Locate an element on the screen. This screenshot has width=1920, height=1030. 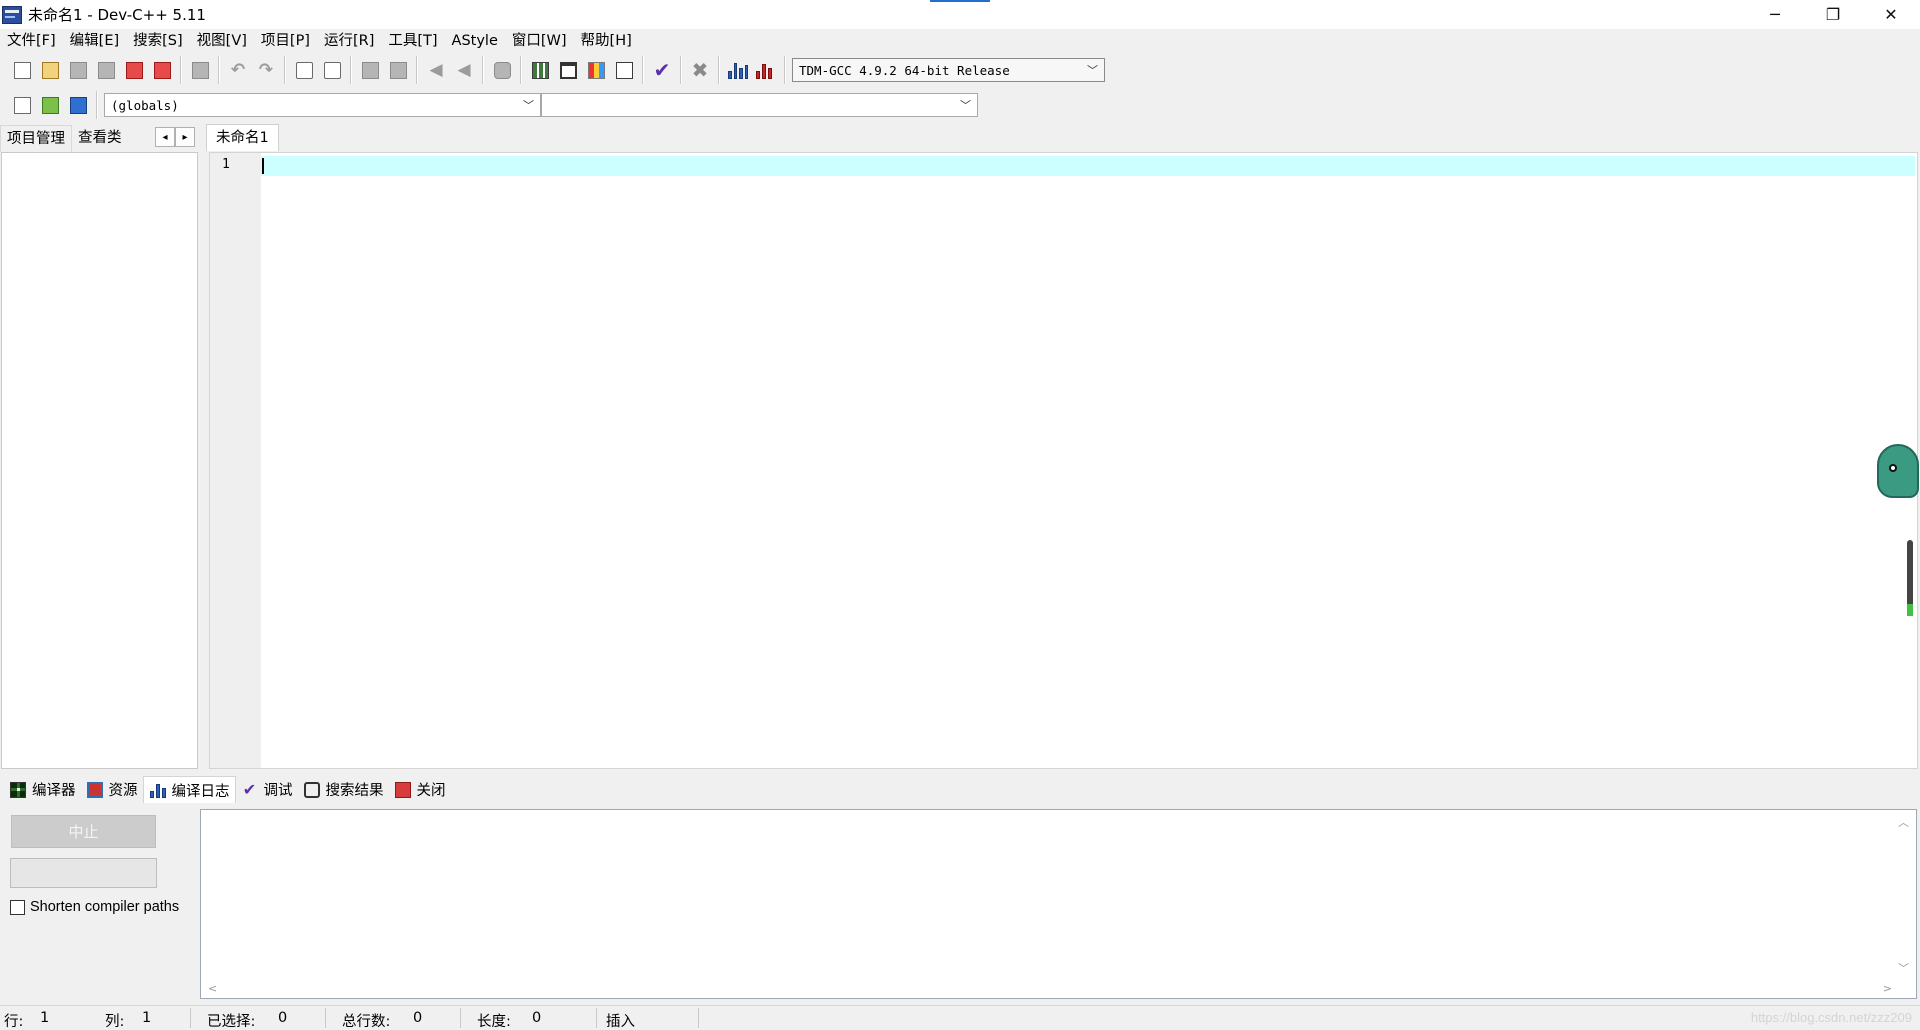
redo-icon: ↷ is located at coordinates (266, 70).